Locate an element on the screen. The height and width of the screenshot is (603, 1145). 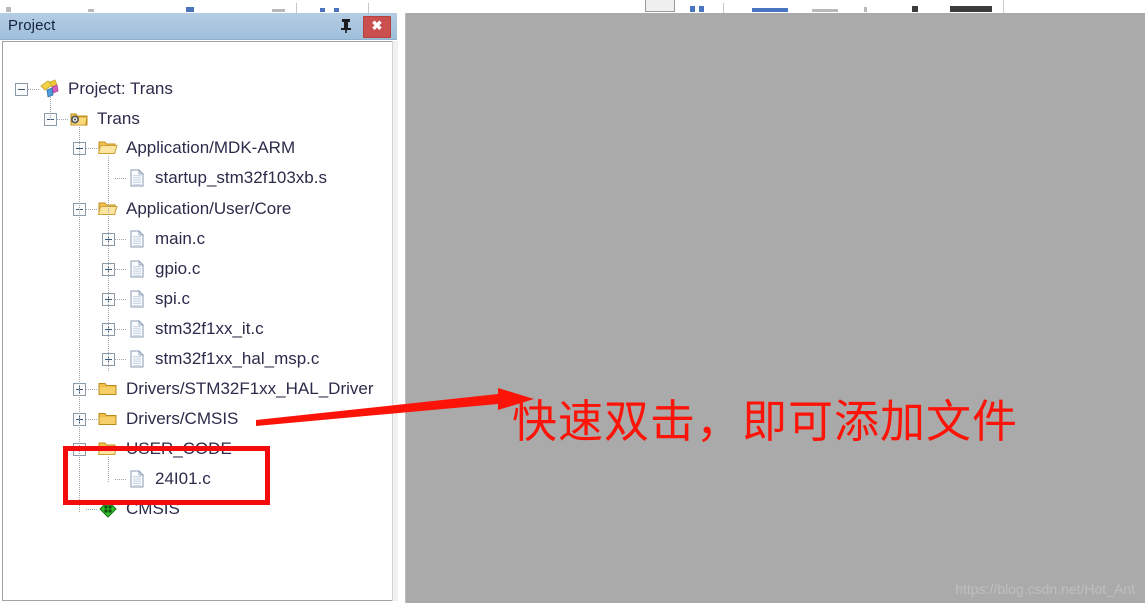
tree-item: startup_stm32f103xb.s is located at coordinates (214, 178).